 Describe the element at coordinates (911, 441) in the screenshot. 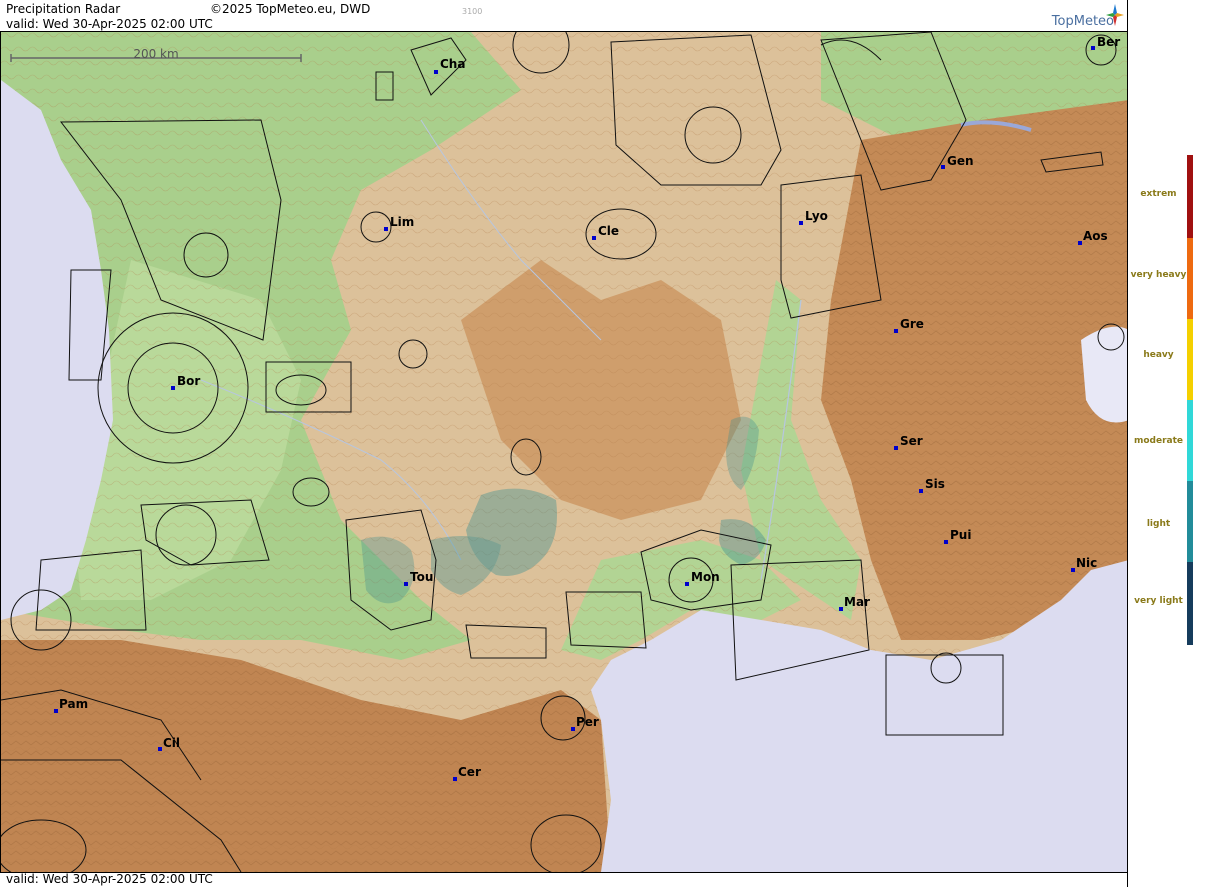

I see `city-ser-label: Ser` at that location.